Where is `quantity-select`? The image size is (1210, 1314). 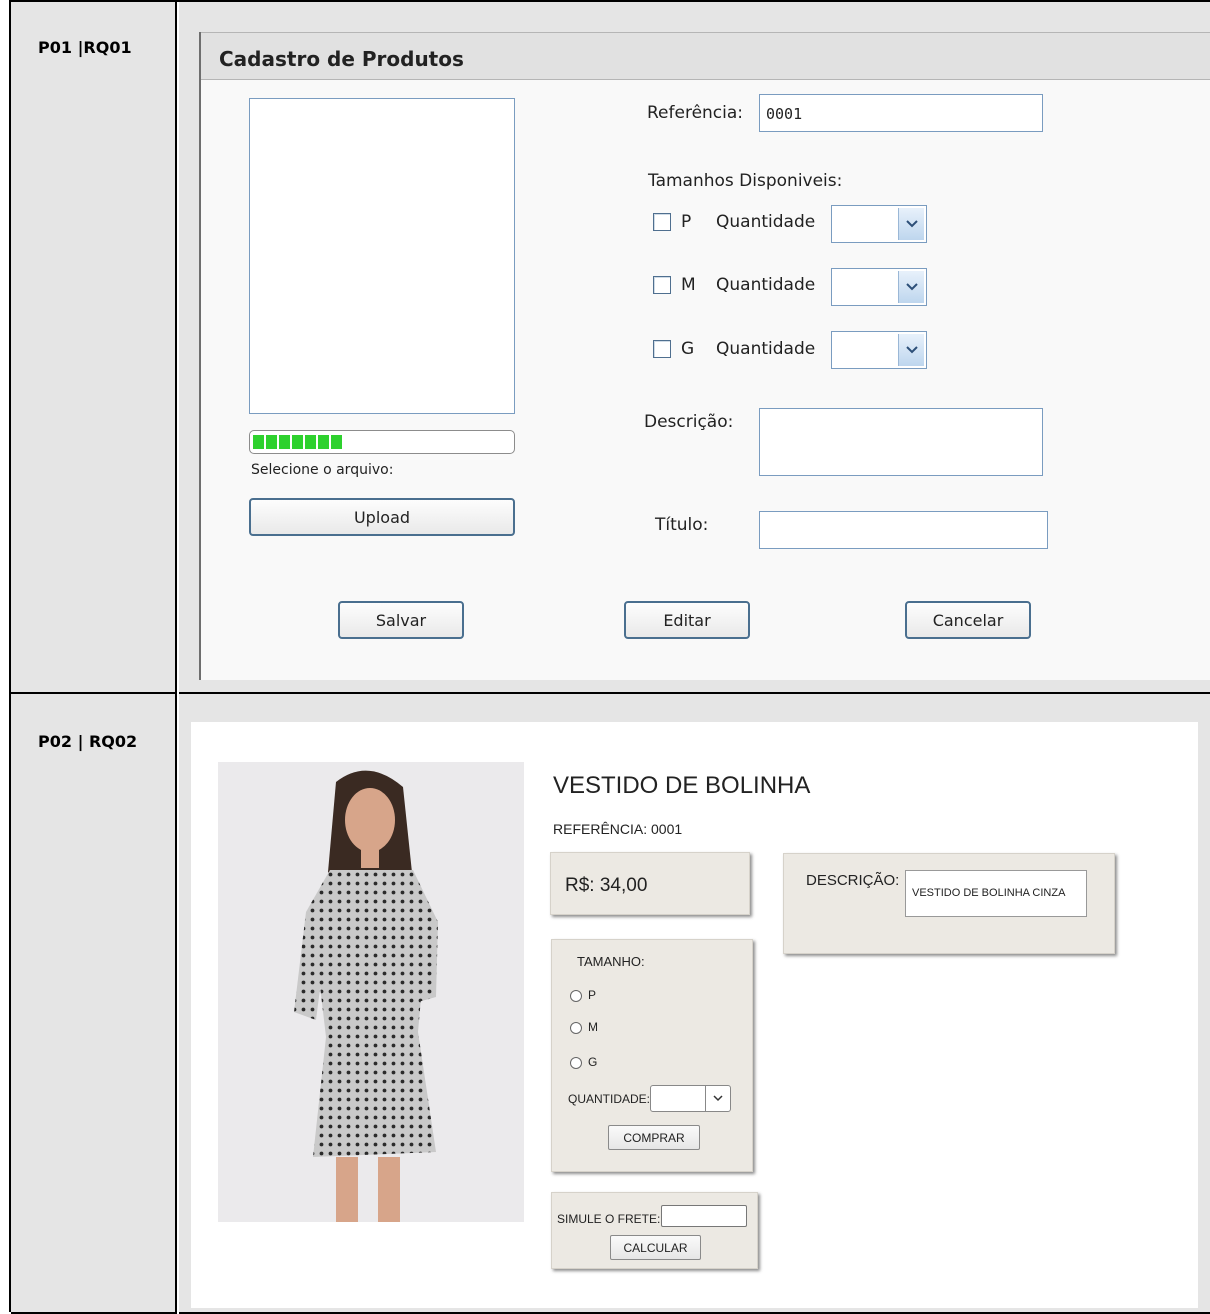 quantity-select is located at coordinates (690, 1098).